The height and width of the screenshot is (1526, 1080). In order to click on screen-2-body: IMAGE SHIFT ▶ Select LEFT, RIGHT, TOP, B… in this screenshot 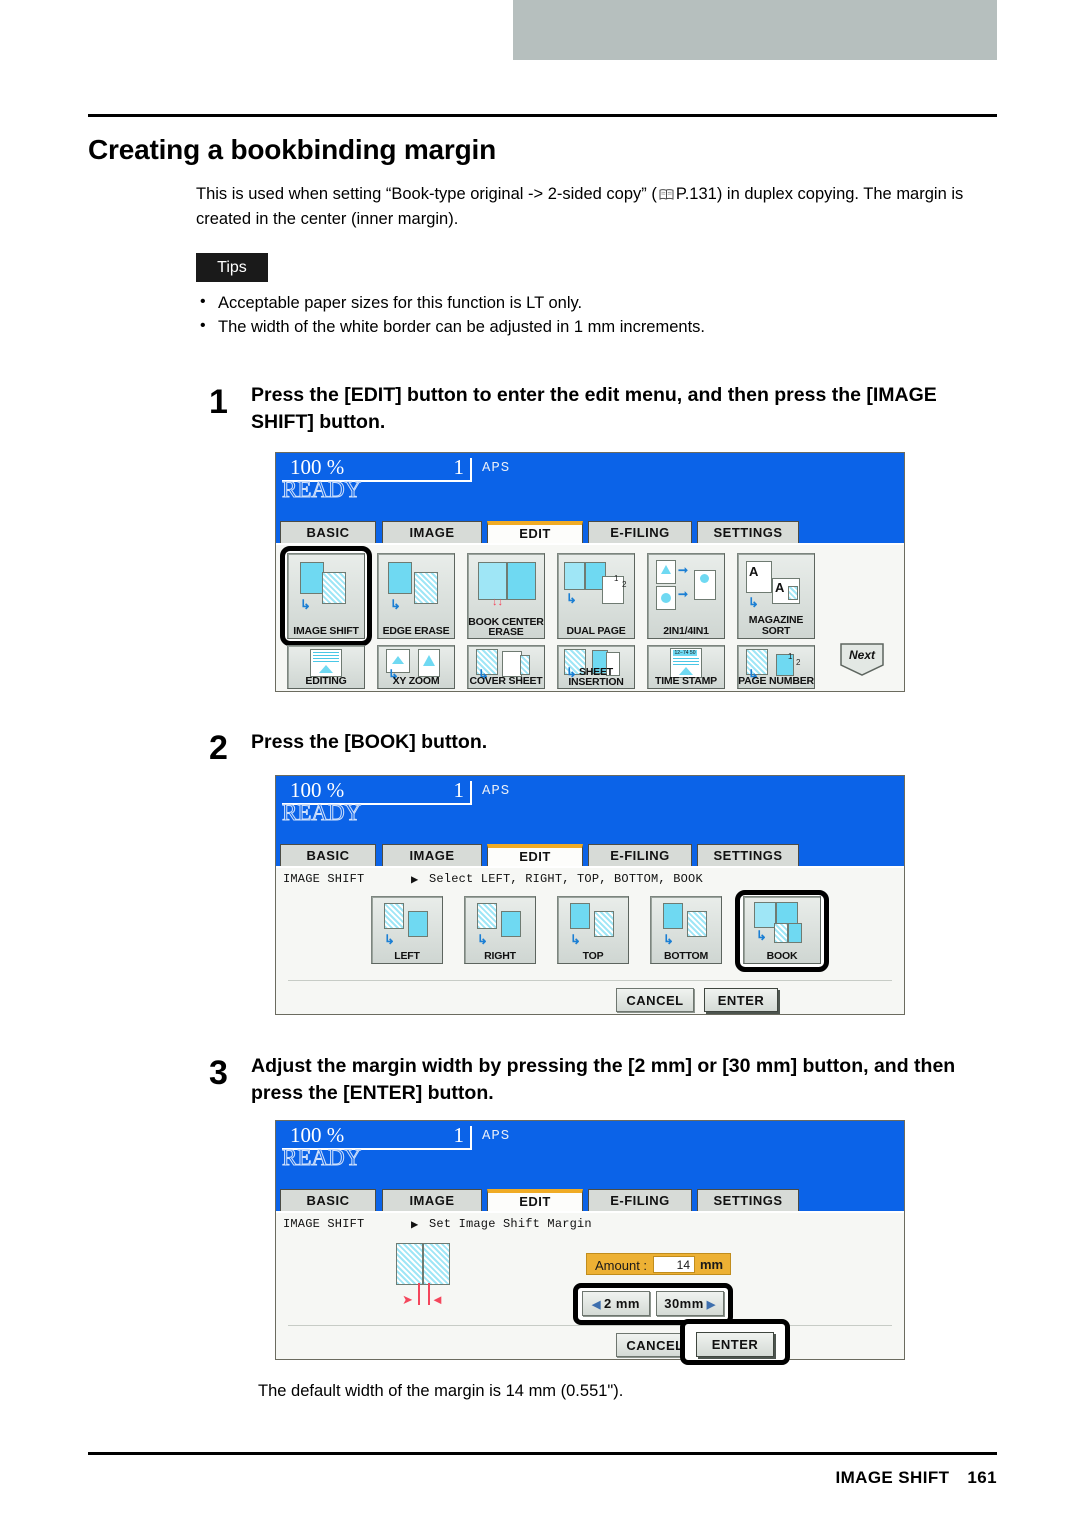, I will do `click(590, 941)`.